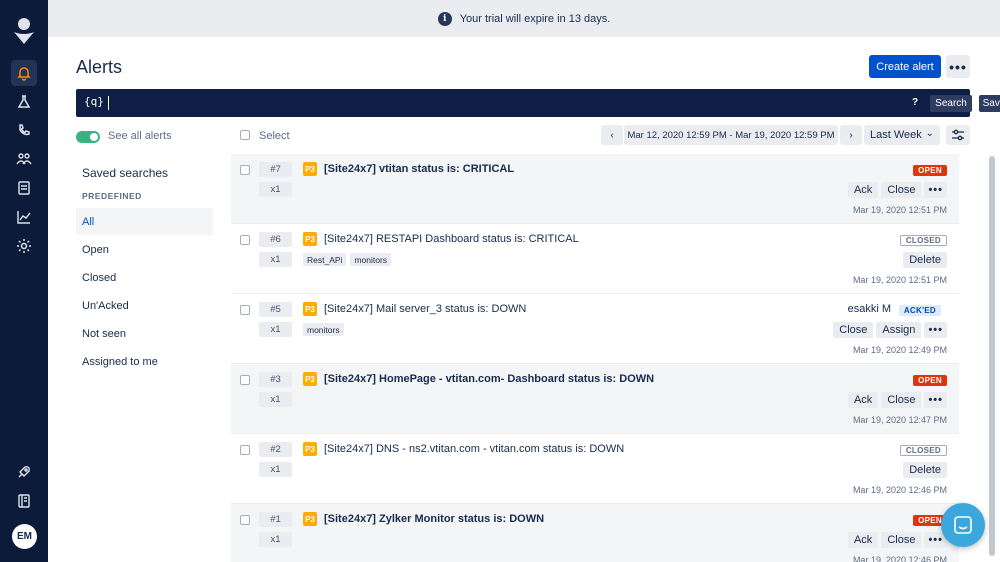 The image size is (1000, 562). I want to click on tag: Rest_APi, so click(325, 259).